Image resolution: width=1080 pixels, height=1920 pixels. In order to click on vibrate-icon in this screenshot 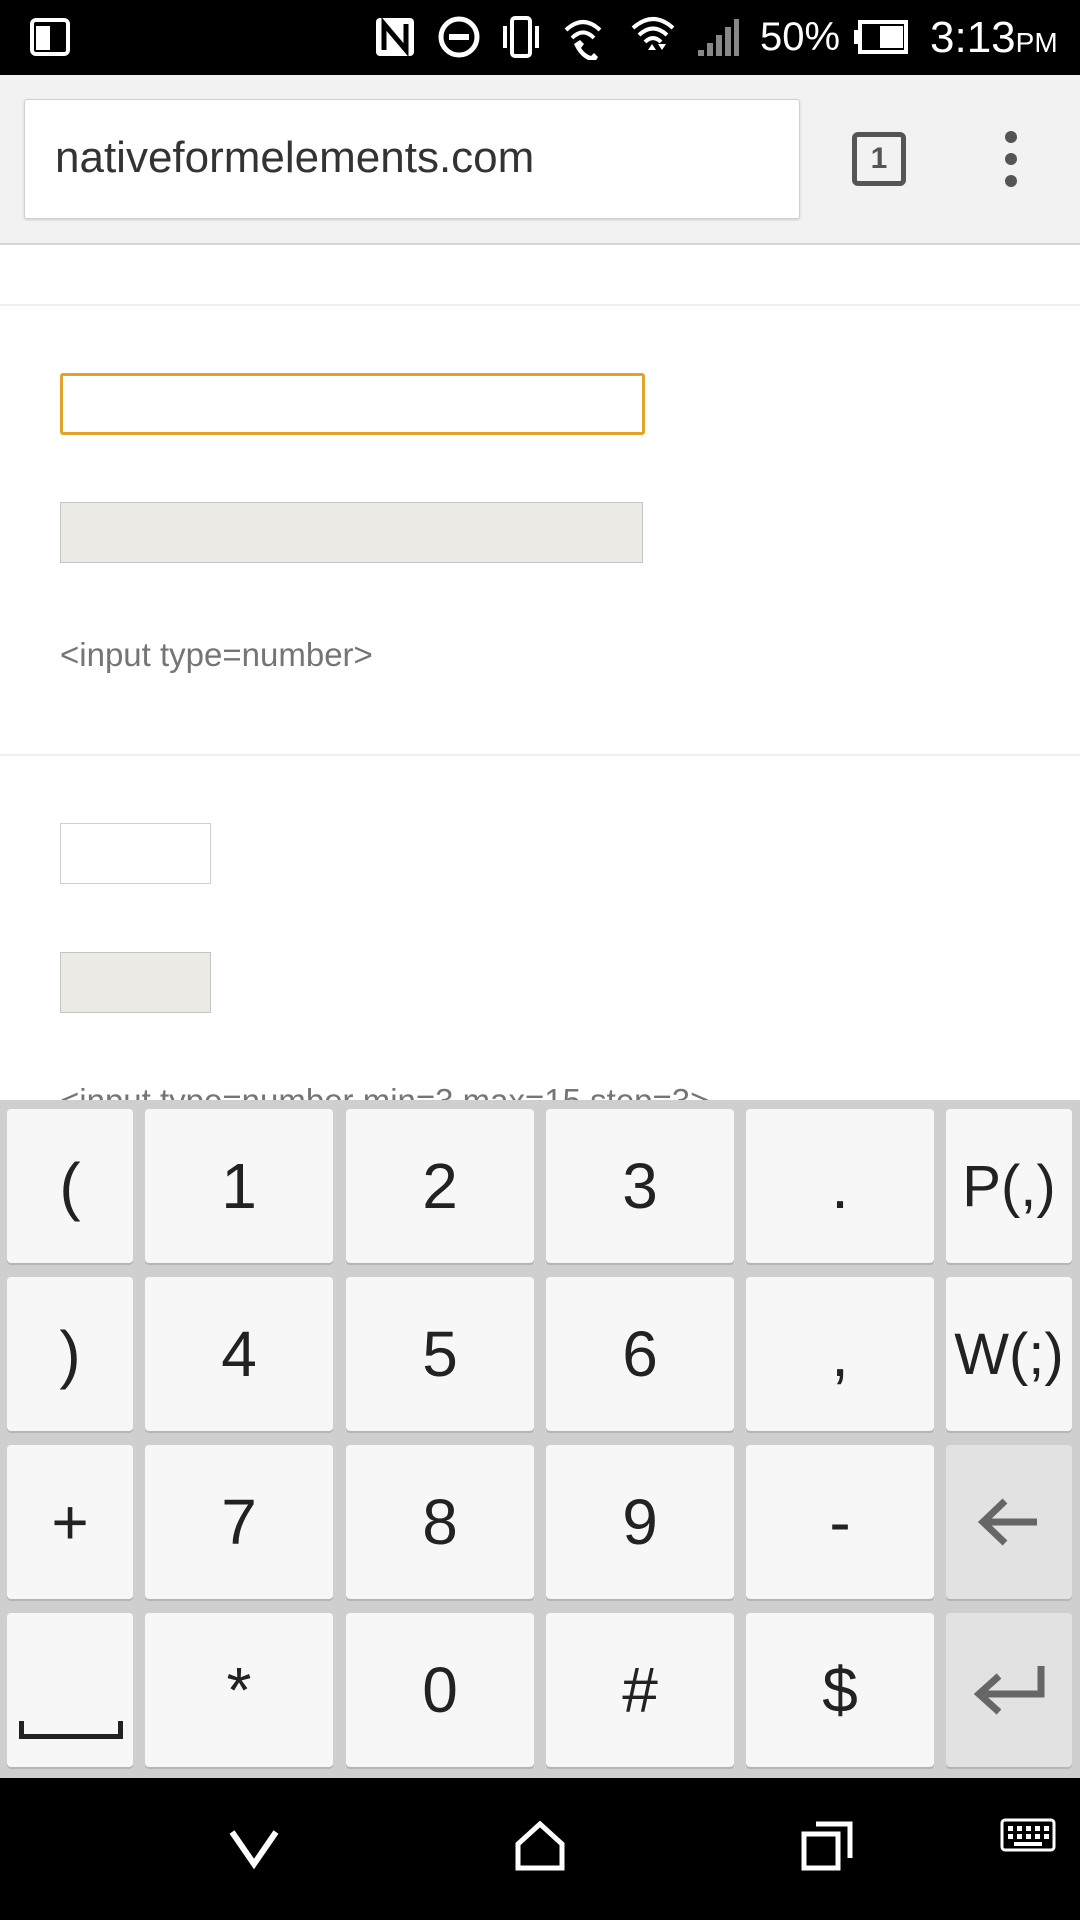, I will do `click(521, 37)`.